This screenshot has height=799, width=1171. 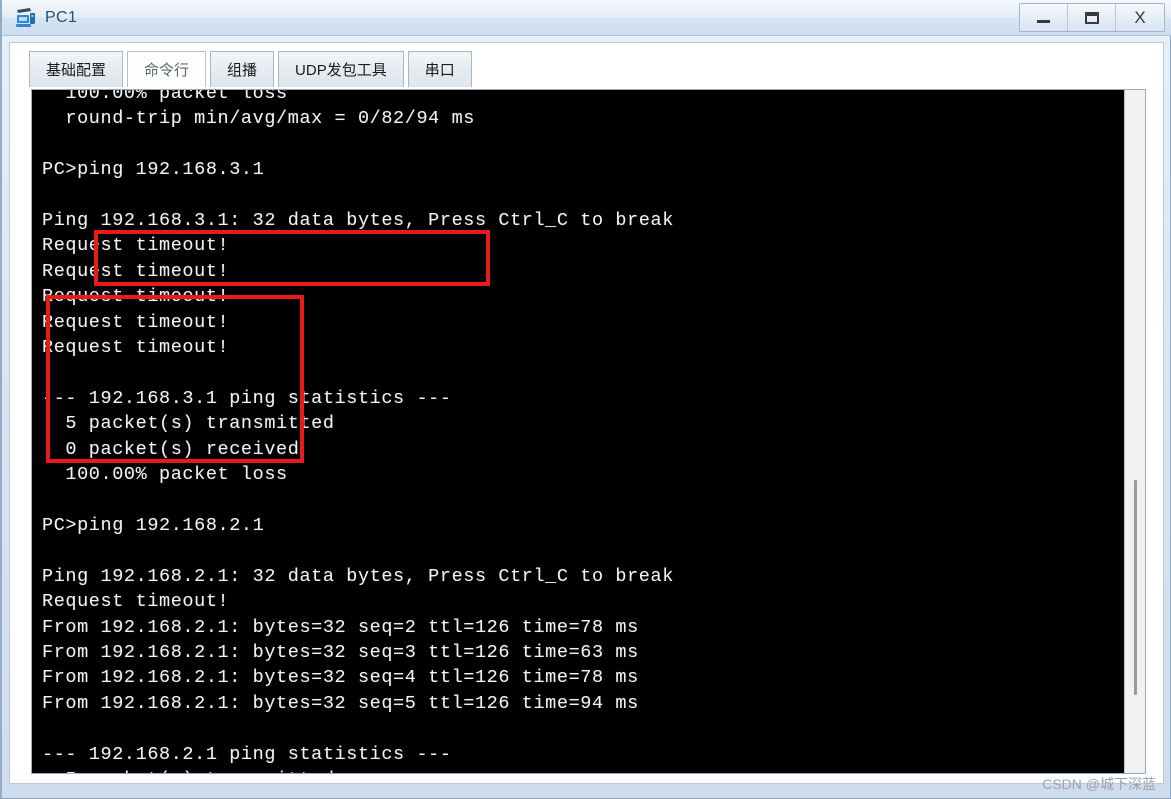 I want to click on maximize-button, so click(x=1092, y=17).